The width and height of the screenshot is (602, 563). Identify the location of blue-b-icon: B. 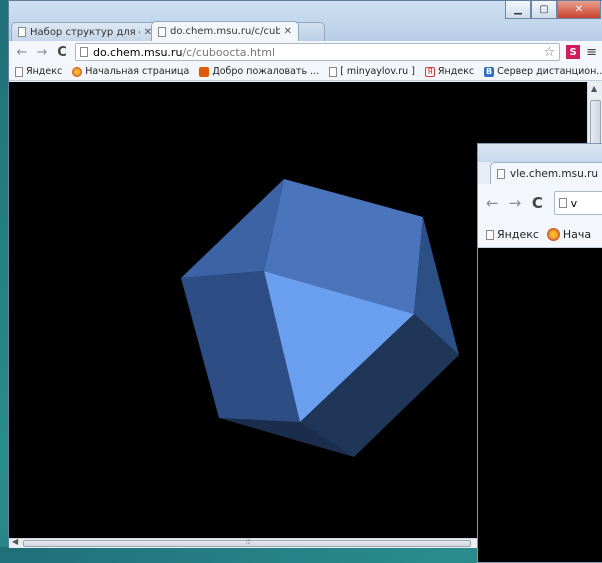
(489, 71).